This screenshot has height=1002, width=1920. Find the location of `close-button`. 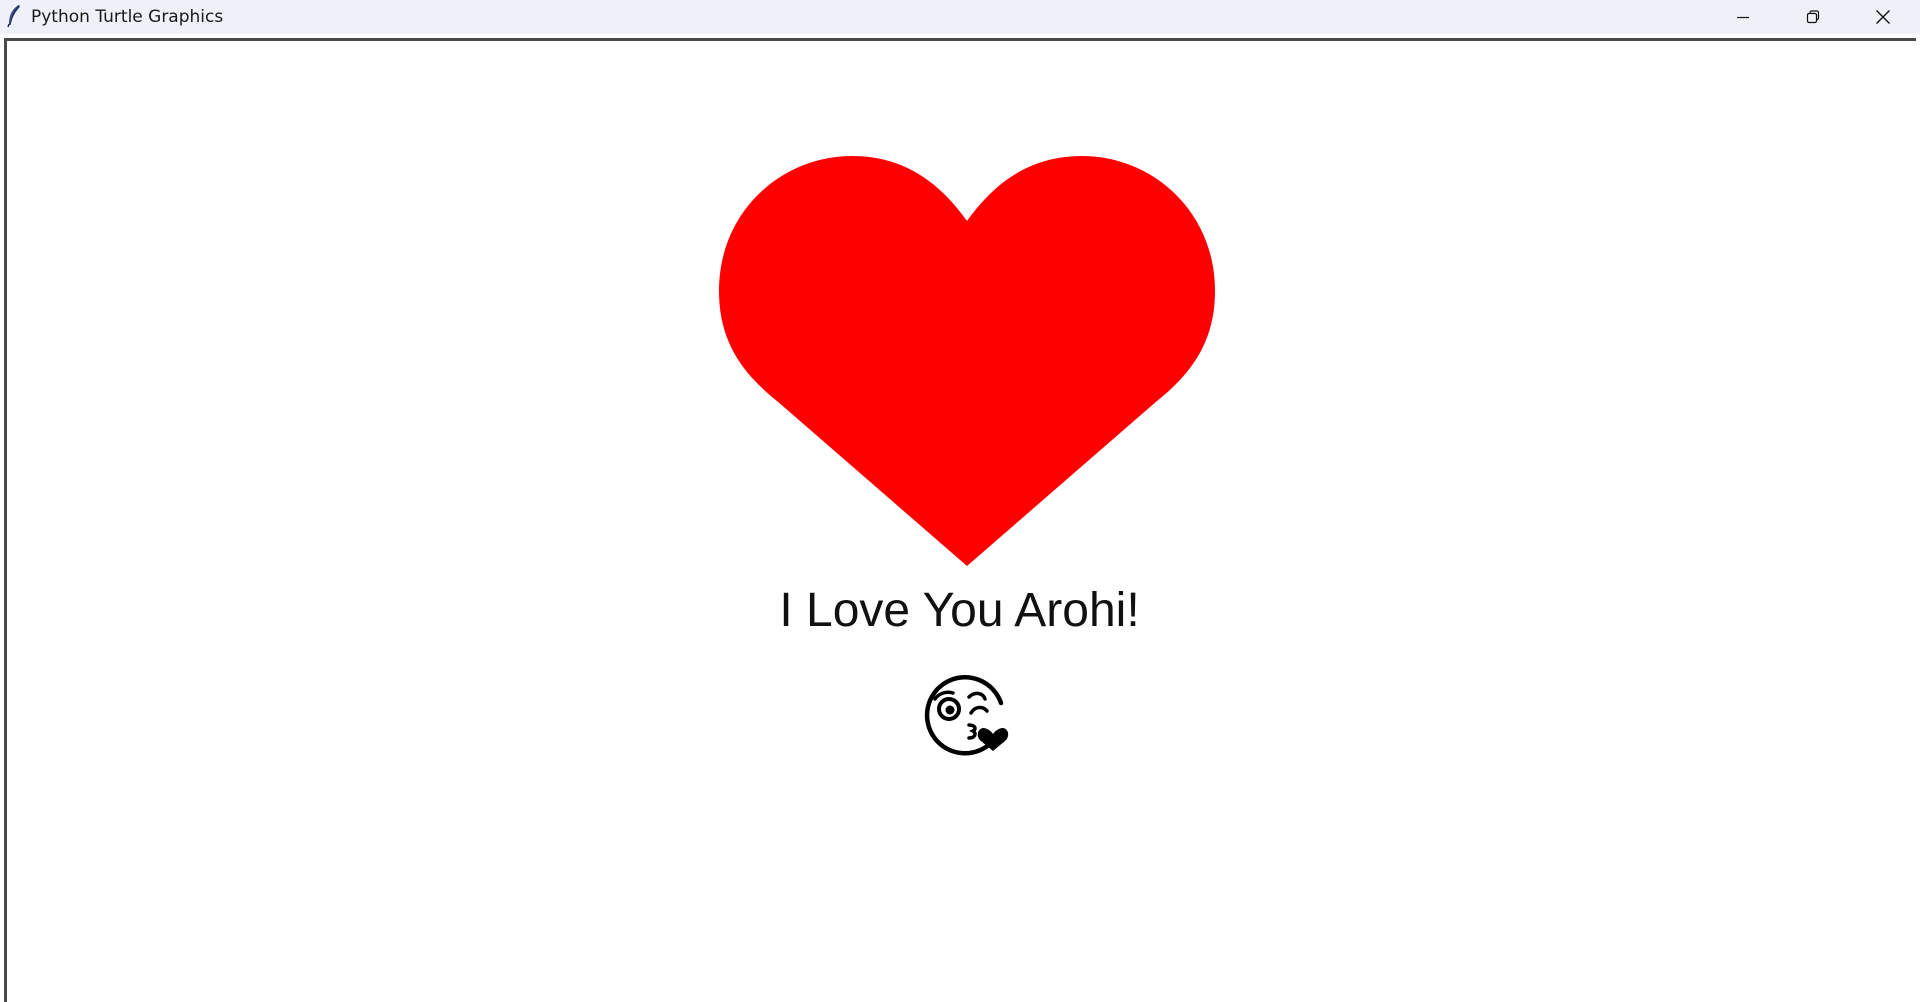

close-button is located at coordinates (1883, 17).